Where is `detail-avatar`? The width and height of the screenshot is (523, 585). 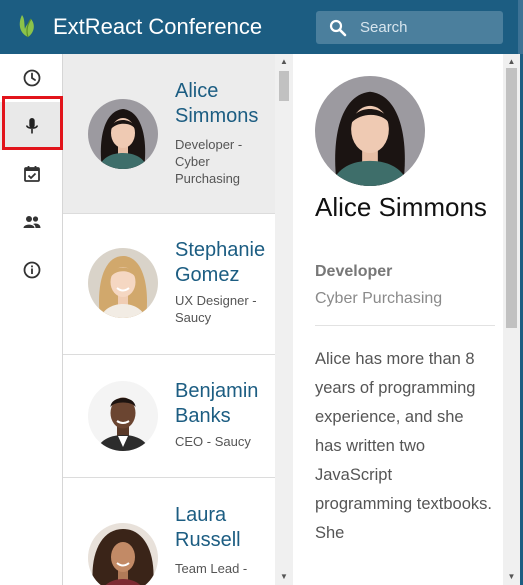 detail-avatar is located at coordinates (370, 131).